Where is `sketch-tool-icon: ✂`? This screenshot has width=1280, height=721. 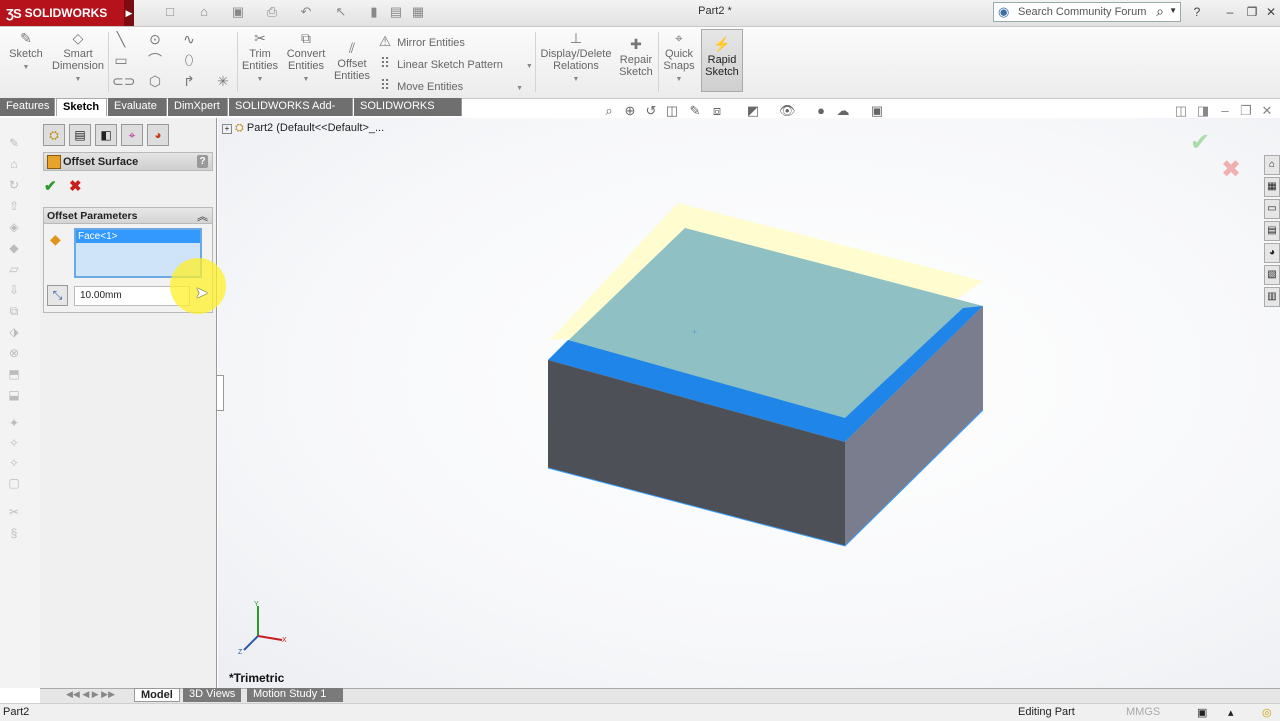 sketch-tool-icon: ✂ is located at coordinates (14, 512).